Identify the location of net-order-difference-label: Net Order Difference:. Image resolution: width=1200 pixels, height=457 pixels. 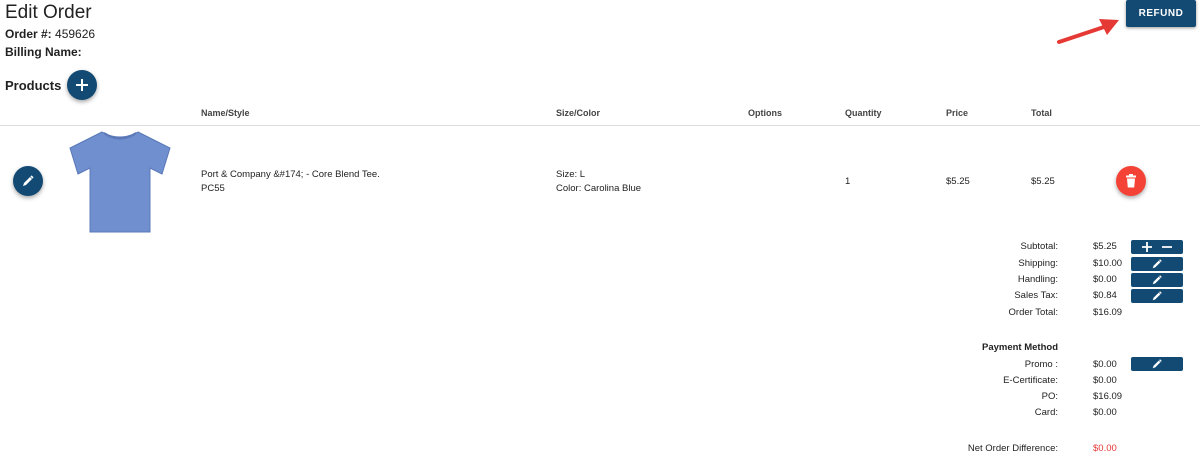
(1012, 448).